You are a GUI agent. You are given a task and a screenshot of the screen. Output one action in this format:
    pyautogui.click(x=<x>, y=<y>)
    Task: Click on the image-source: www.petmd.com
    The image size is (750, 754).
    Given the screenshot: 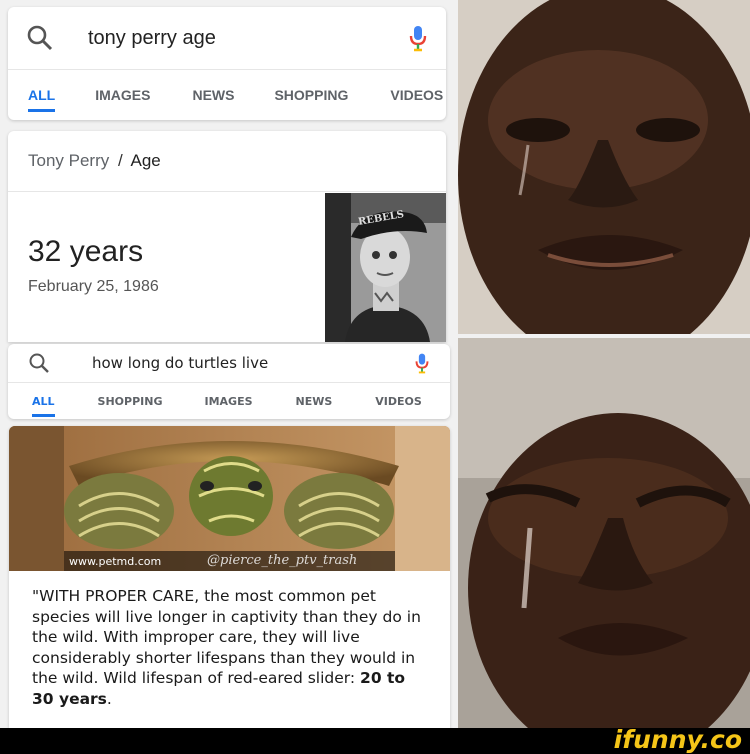 What is the action you would take?
    pyautogui.click(x=115, y=561)
    